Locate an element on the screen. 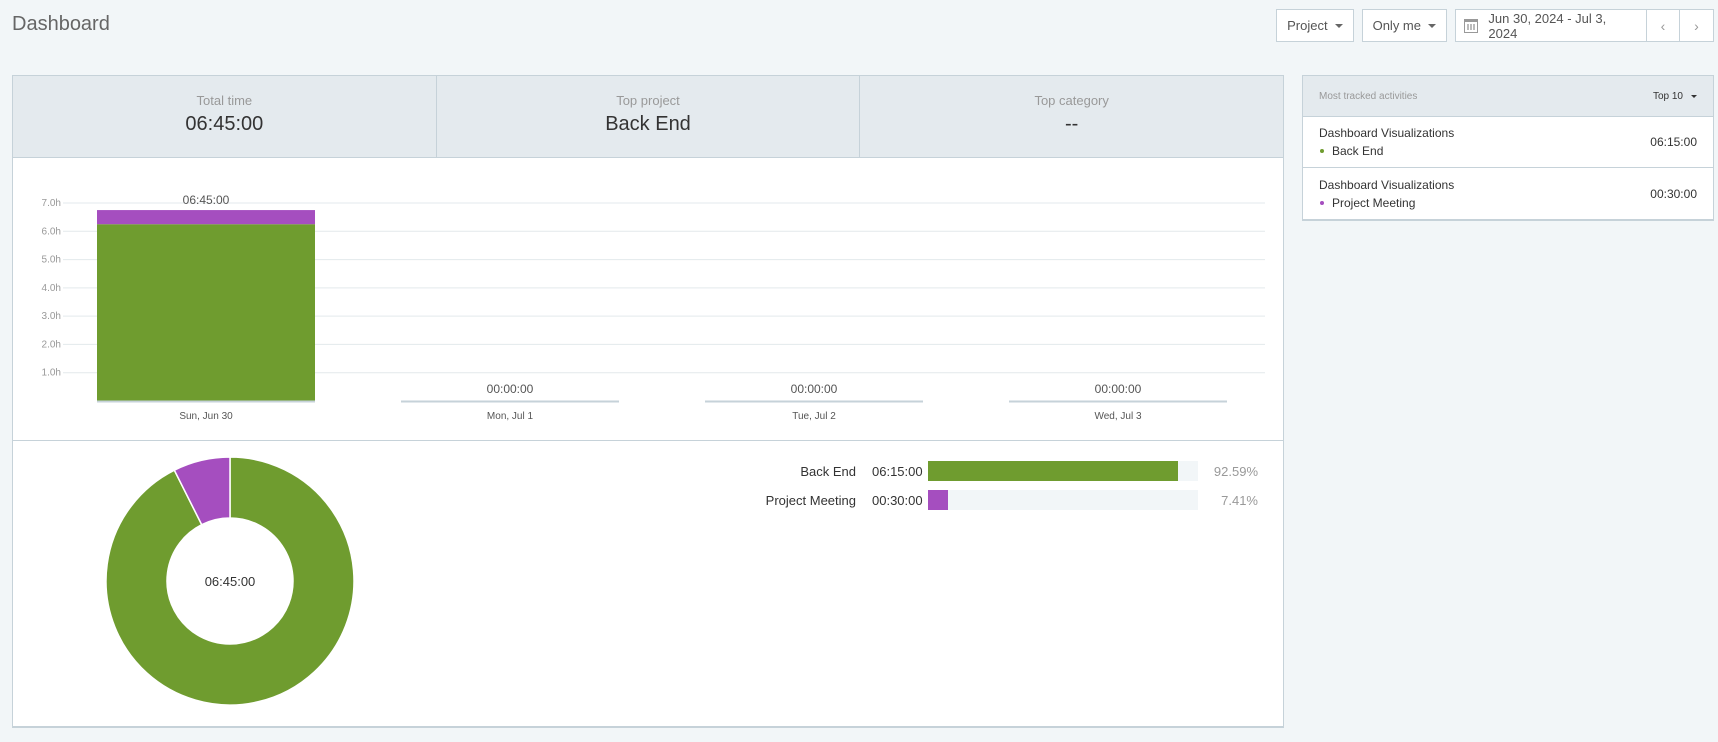 This screenshot has width=1718, height=742. breakdown-time: 06:15:00 is located at coordinates (897, 471).